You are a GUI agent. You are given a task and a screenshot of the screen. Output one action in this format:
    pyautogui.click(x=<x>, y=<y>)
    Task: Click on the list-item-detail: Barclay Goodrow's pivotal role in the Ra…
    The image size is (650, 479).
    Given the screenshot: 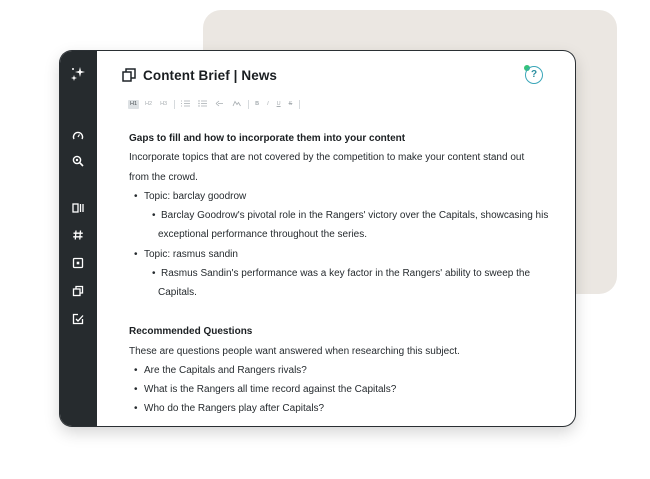 What is the action you would take?
    pyautogui.click(x=347, y=216)
    